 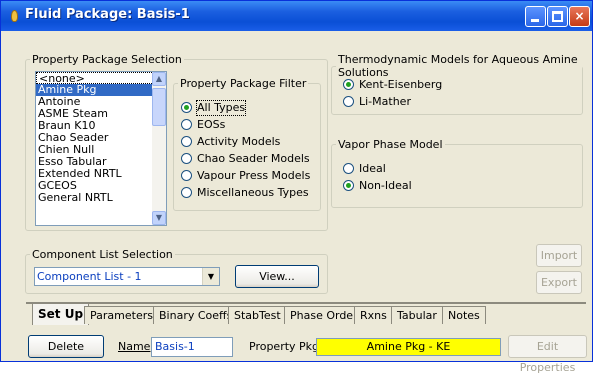 What do you see at coordinates (373, 315) in the screenshot?
I see `tab-rxns: Rxns` at bounding box center [373, 315].